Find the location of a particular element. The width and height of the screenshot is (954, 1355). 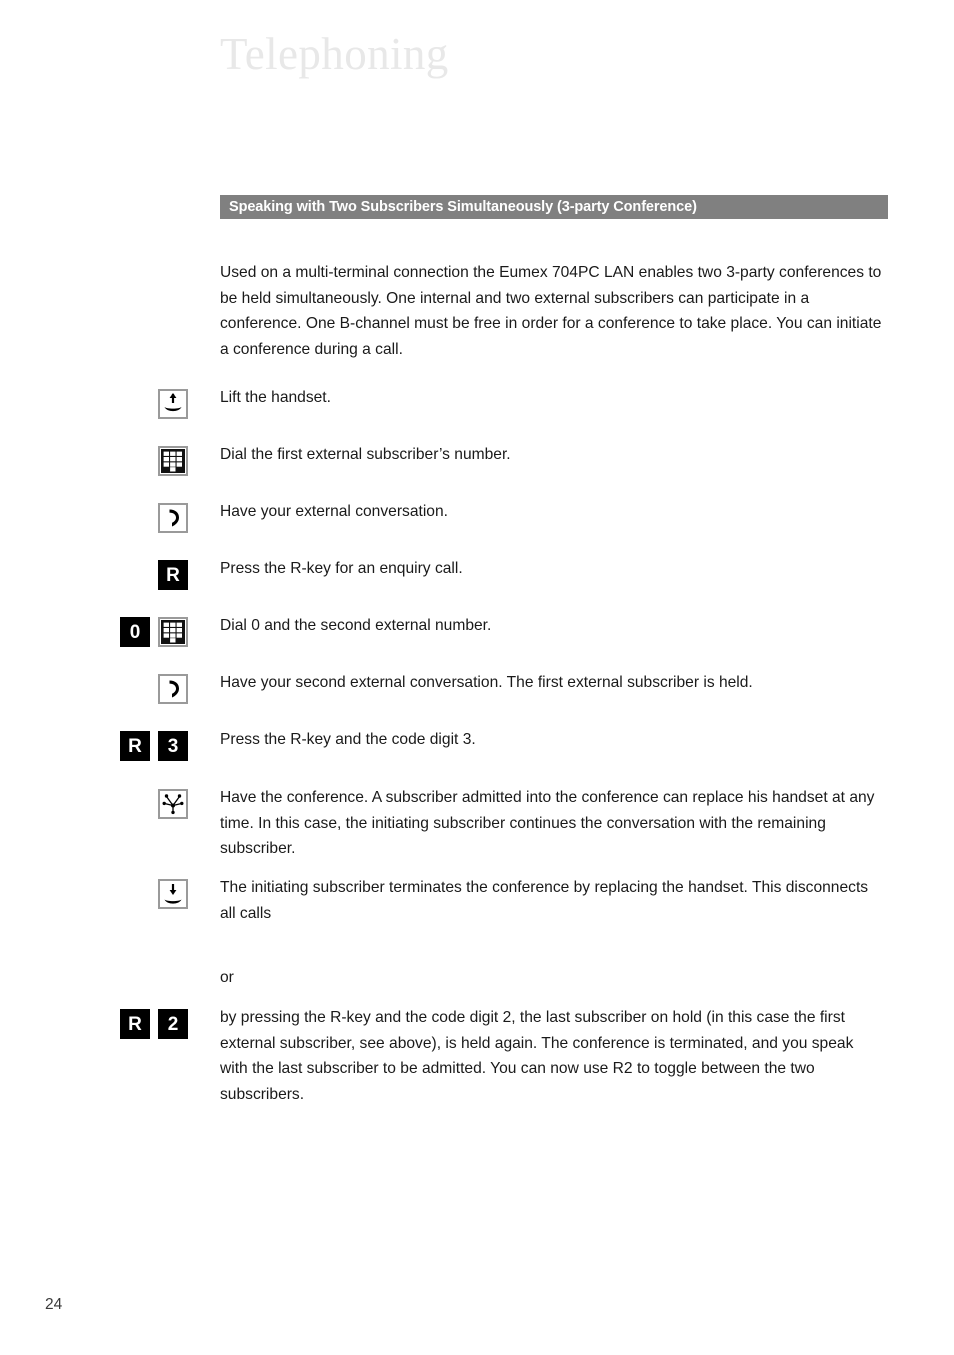

step-text: Have your external conversation. is located at coordinates (334, 511).